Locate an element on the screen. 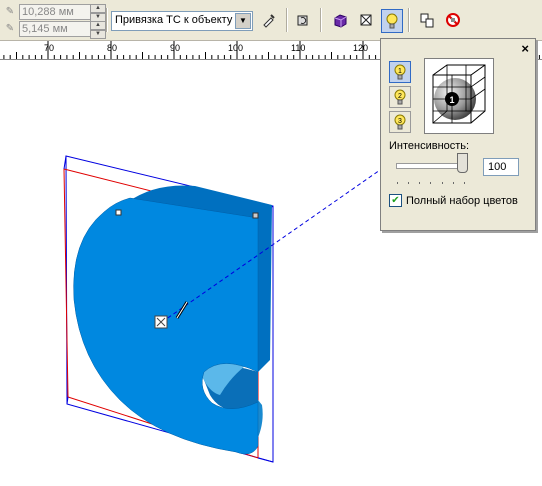 The width and height of the screenshot is (542, 486). slider-ticks is located at coordinates (432, 183).